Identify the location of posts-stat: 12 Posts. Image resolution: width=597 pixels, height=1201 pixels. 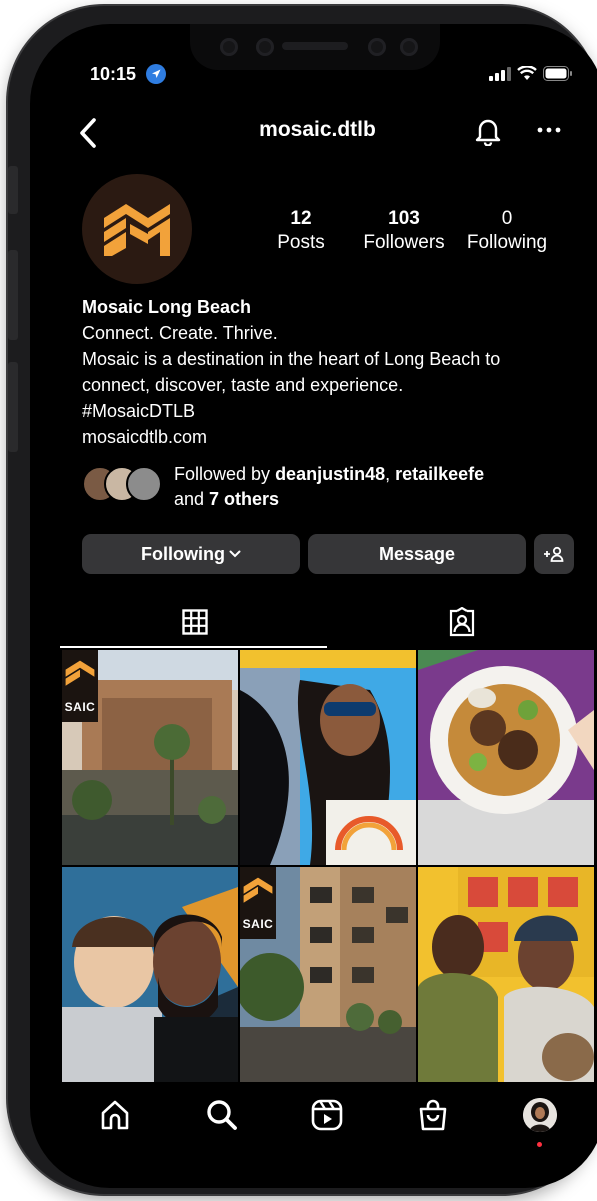
(301, 232).